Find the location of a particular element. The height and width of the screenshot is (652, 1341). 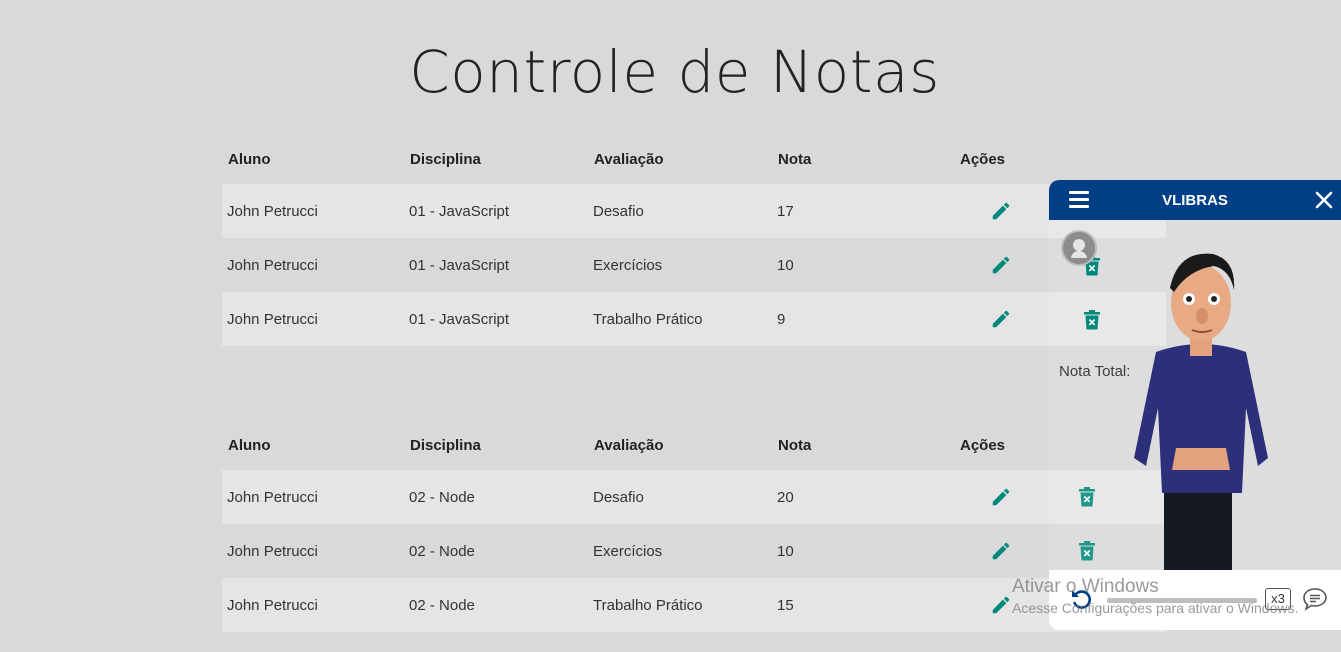

table-row: John Petrucci 02 - Node Desafio 20 is located at coordinates (694, 497).